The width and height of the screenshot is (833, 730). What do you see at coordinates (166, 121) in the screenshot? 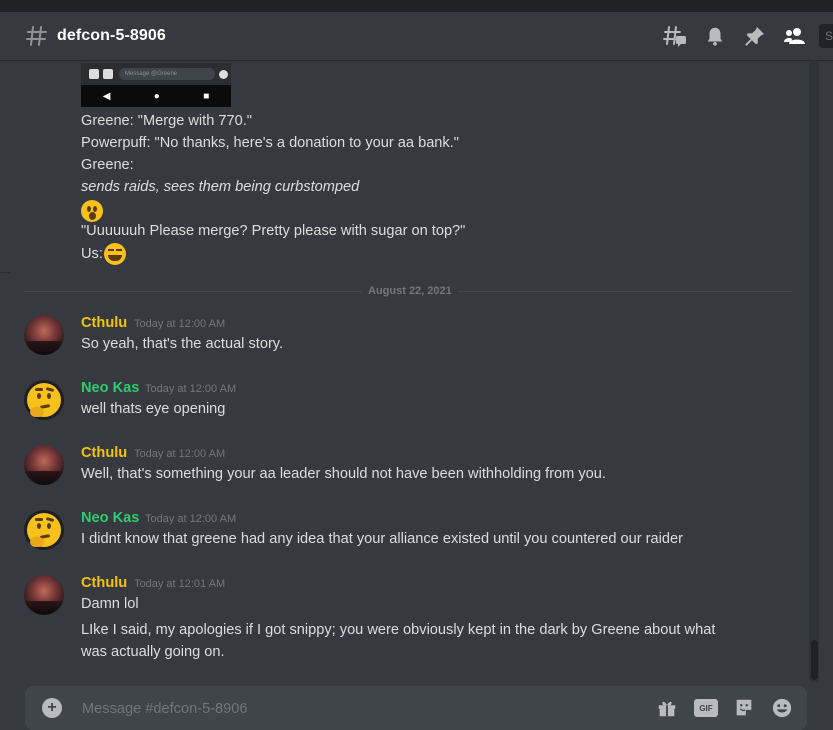
I see `story-line: Greene: "Merge with 770."` at bounding box center [166, 121].